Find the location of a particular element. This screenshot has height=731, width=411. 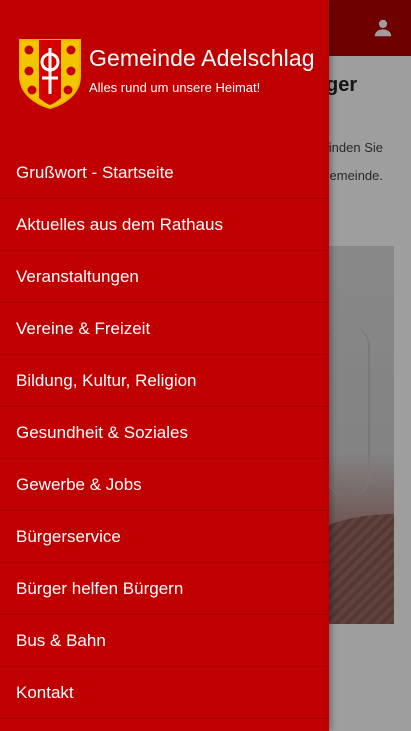

menu-item-label: Bürger helfen Bürgern is located at coordinates (100, 588).